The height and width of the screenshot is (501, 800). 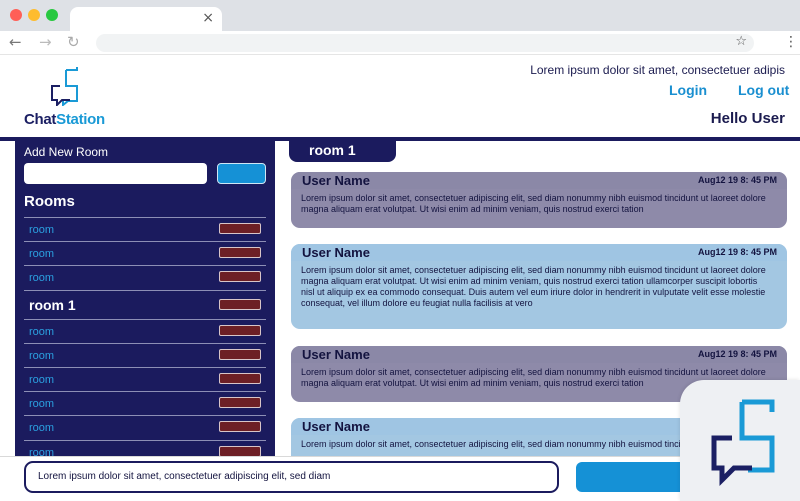 What do you see at coordinates (49, 201) in the screenshot?
I see `rooms-heading: Rooms` at bounding box center [49, 201].